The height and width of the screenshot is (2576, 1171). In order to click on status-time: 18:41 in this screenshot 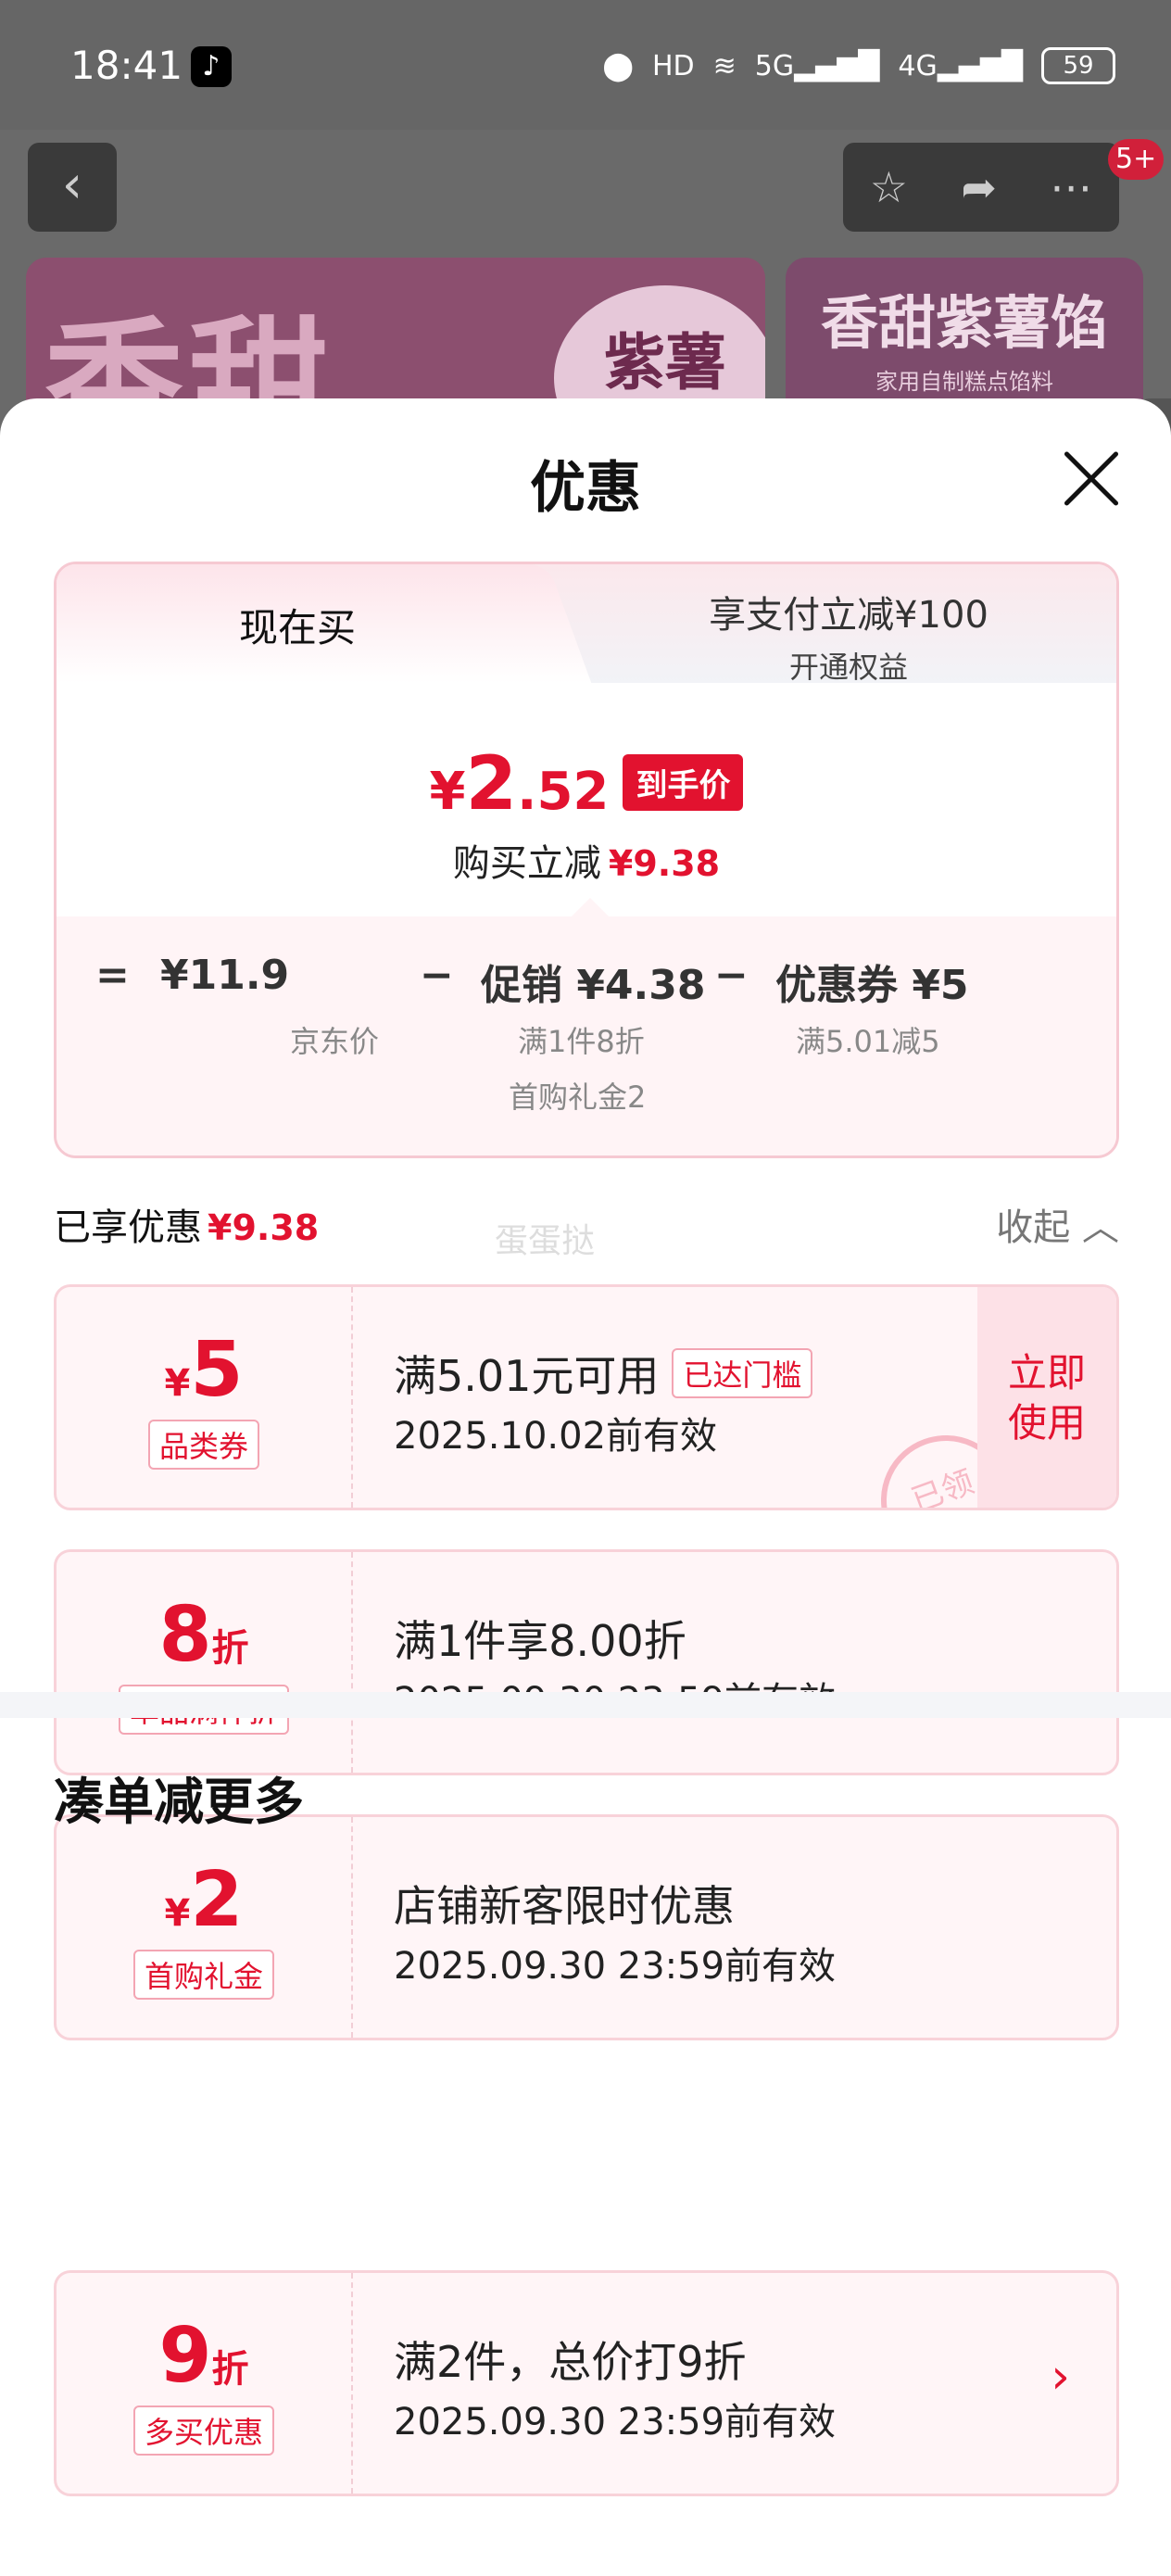, I will do `click(127, 65)`.